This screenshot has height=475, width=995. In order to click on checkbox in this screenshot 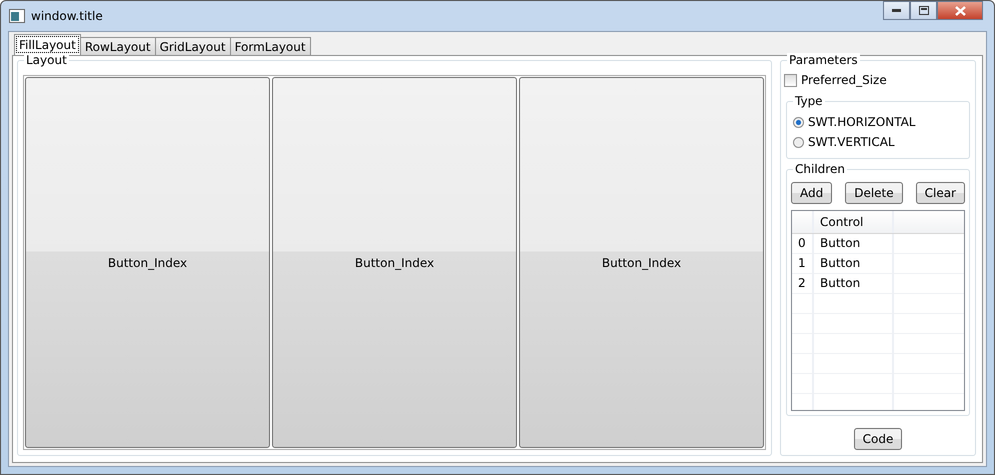, I will do `click(790, 80)`.